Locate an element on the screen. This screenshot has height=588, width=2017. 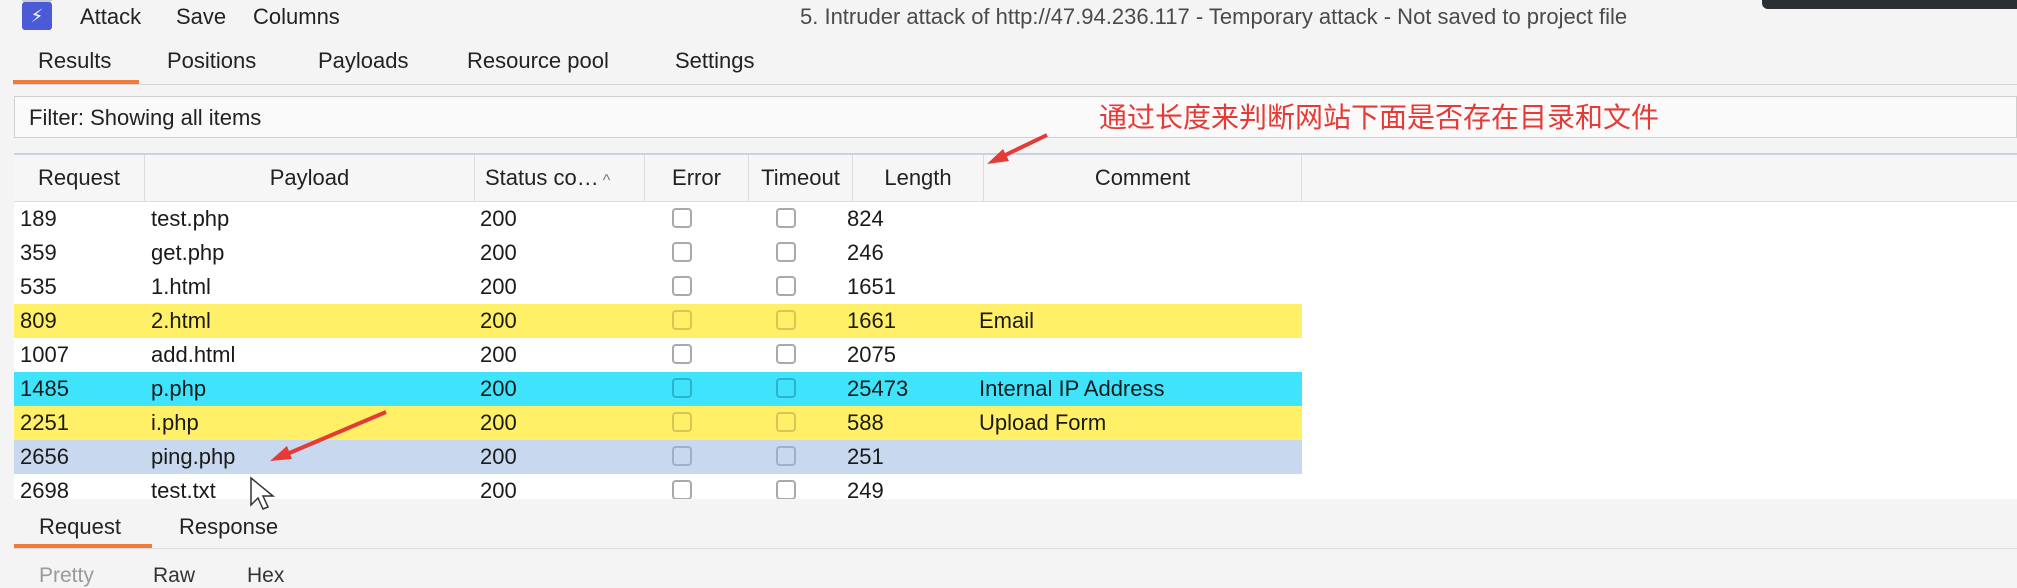
column-header-timeout: Timeout is located at coordinates (801, 178).